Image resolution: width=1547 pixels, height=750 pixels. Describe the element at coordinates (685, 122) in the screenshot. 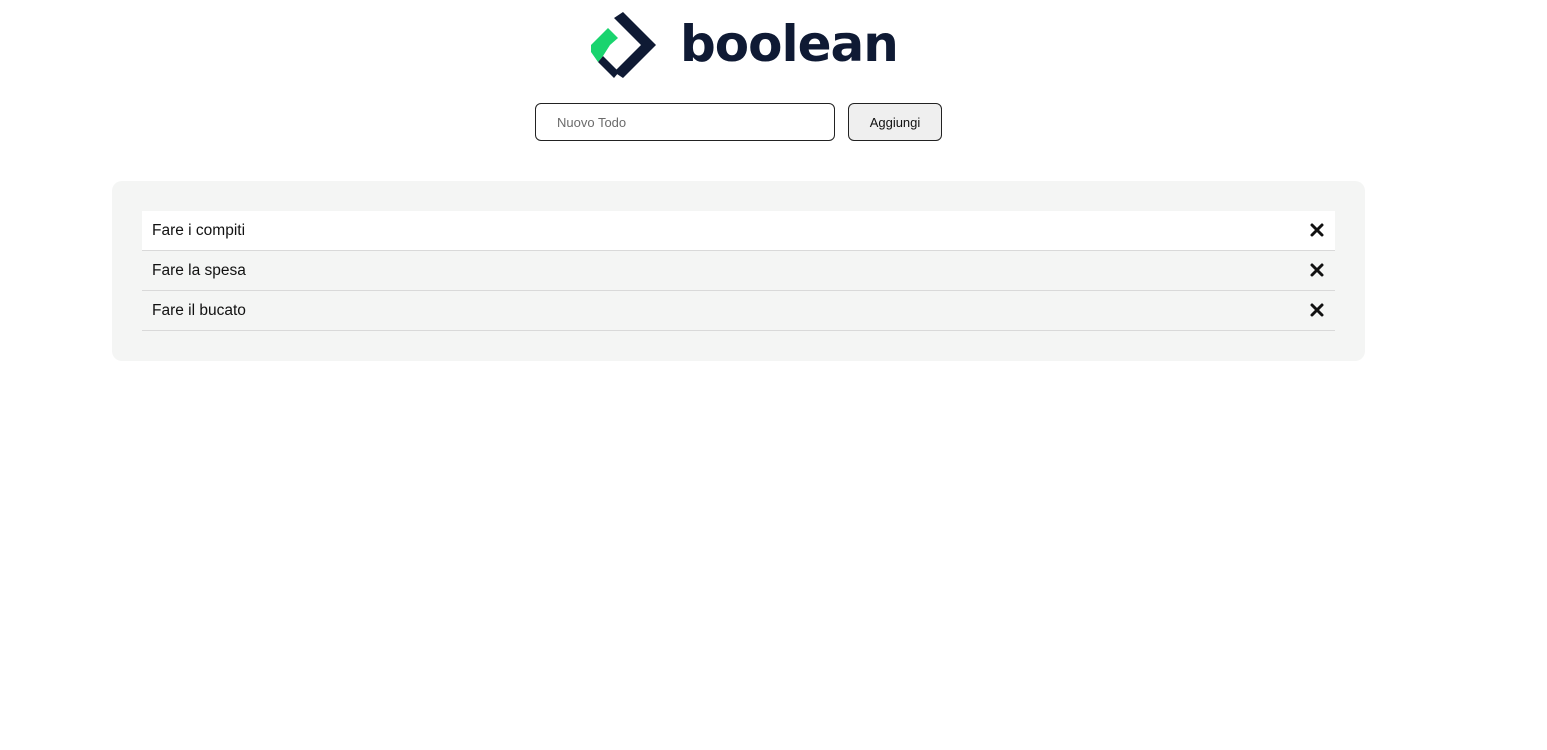

I see `new-todo-input` at that location.